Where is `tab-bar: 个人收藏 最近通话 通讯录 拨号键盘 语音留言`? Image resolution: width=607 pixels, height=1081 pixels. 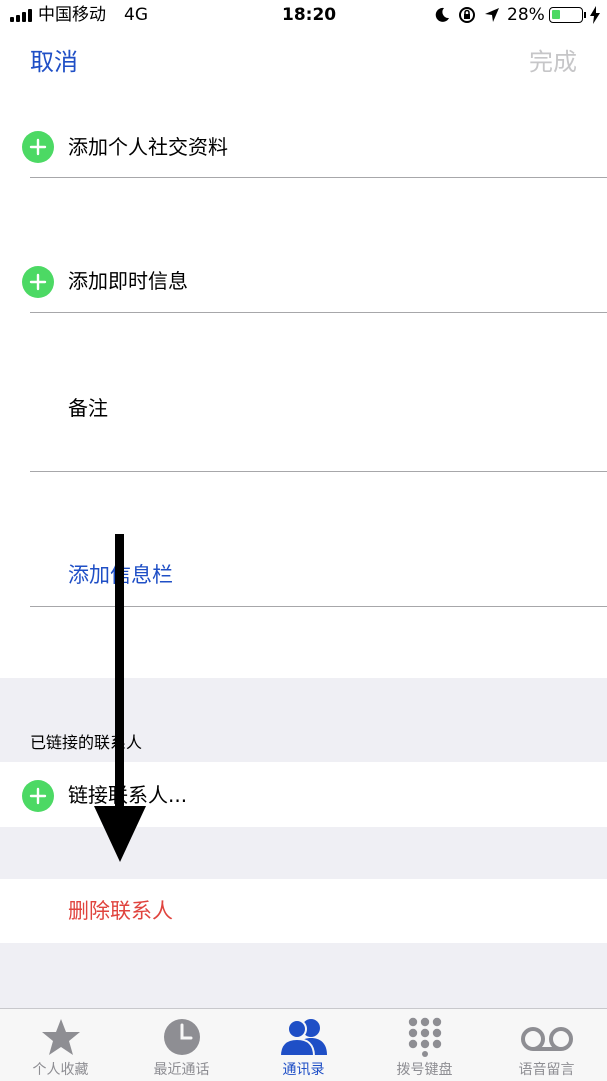 tab-bar: 个人收藏 最近通话 通讯录 拨号键盘 语音留言 is located at coordinates (303, 1044).